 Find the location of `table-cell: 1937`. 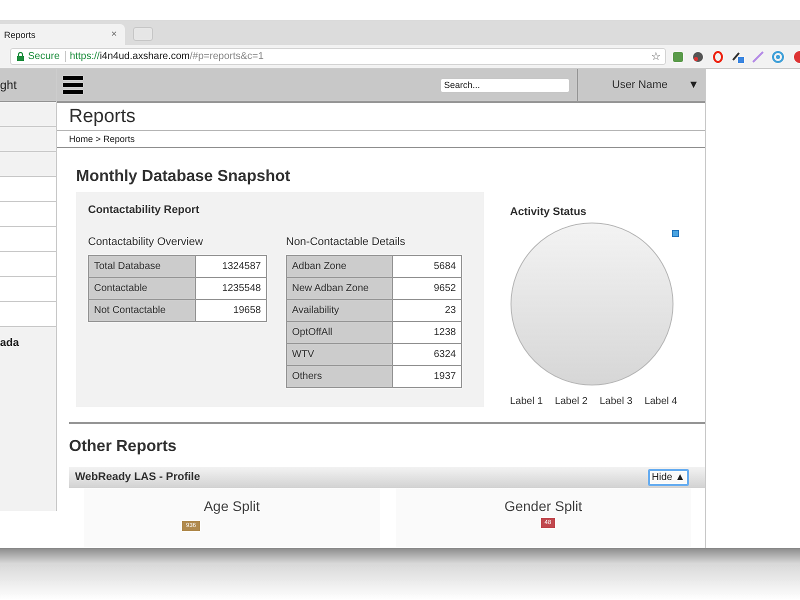

table-cell: 1937 is located at coordinates (427, 376).